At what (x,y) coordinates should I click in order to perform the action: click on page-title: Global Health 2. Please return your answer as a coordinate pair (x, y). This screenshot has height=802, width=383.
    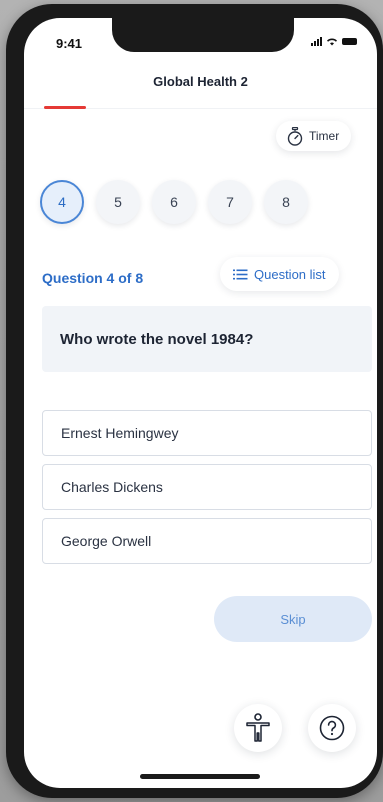
    Looking at the image, I should click on (200, 81).